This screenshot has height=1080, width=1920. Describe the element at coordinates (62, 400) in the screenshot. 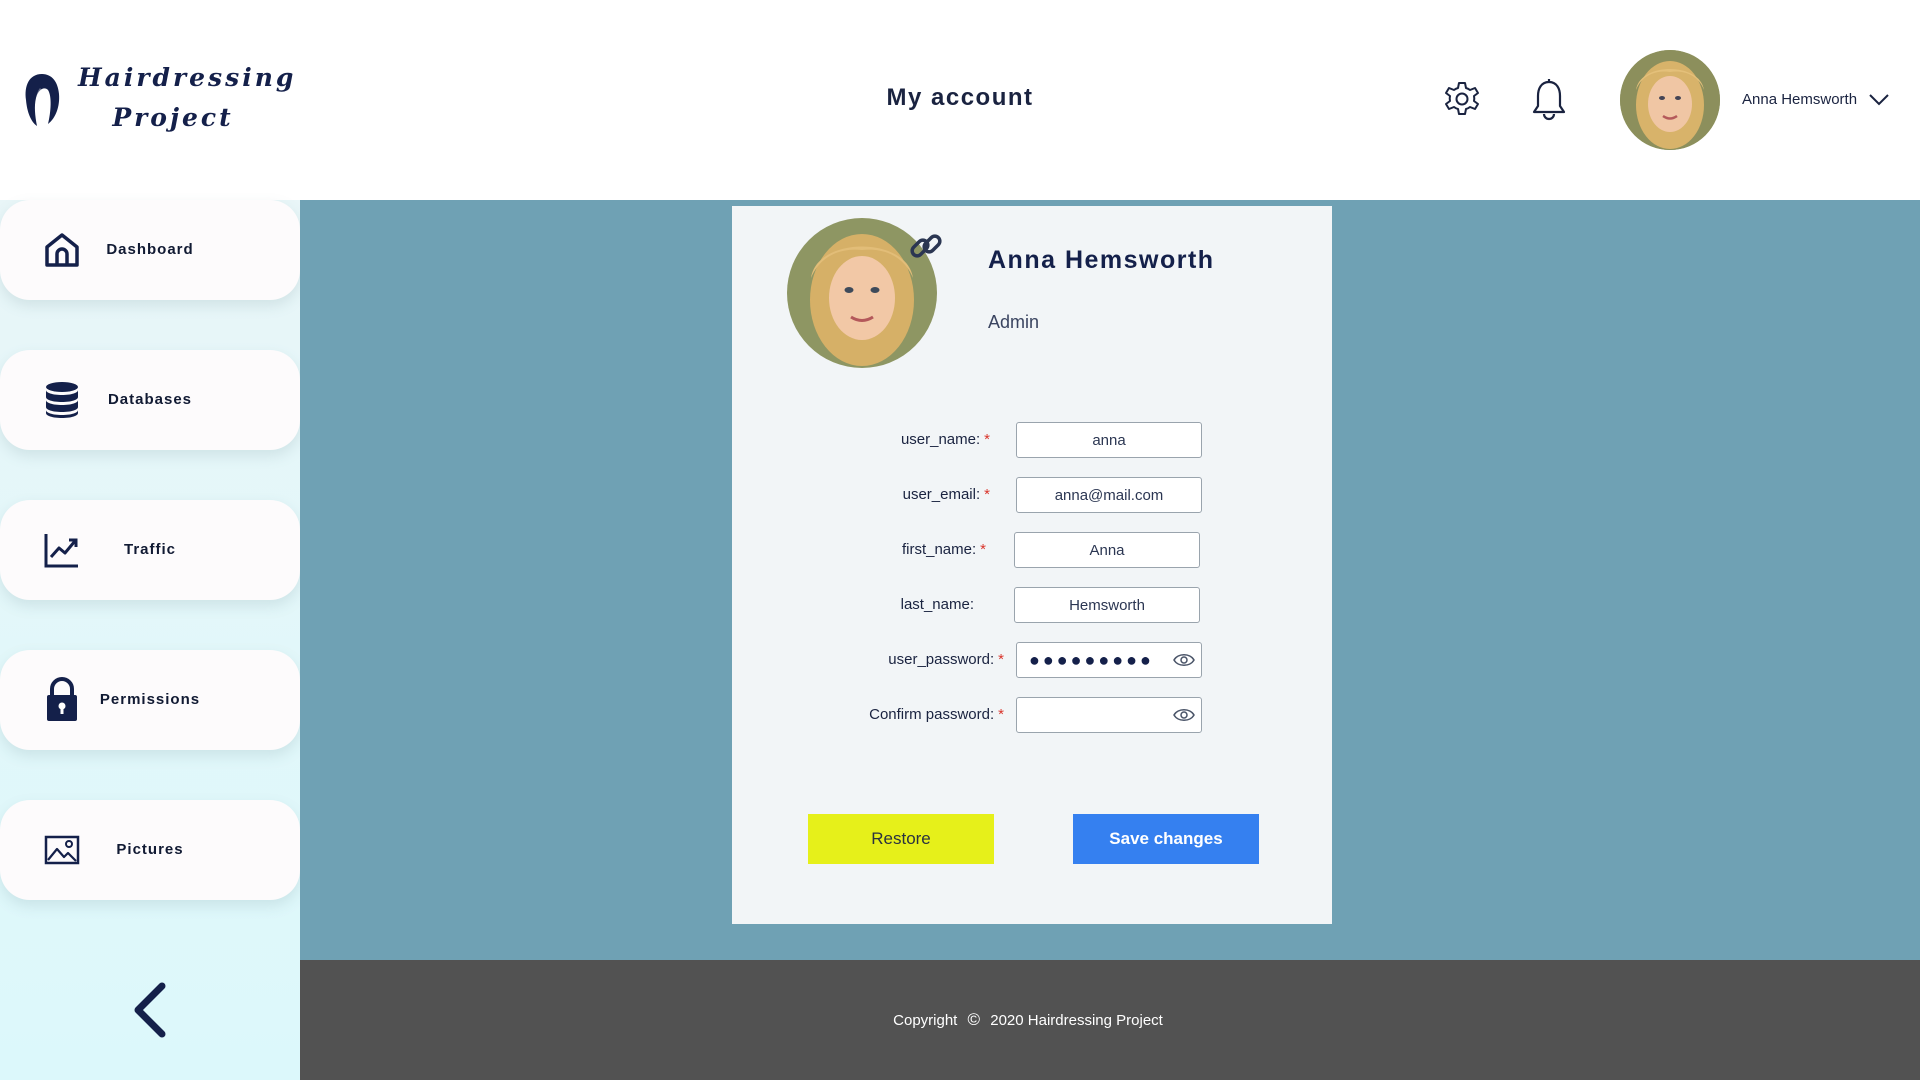

I see `database-icon` at that location.